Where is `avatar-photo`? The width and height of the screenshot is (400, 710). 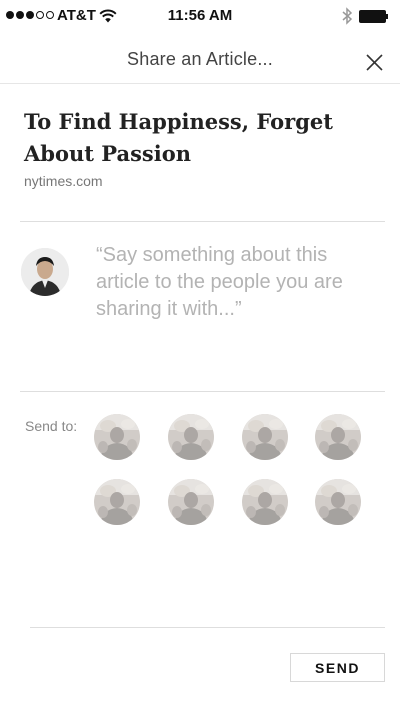 avatar-photo is located at coordinates (45, 272).